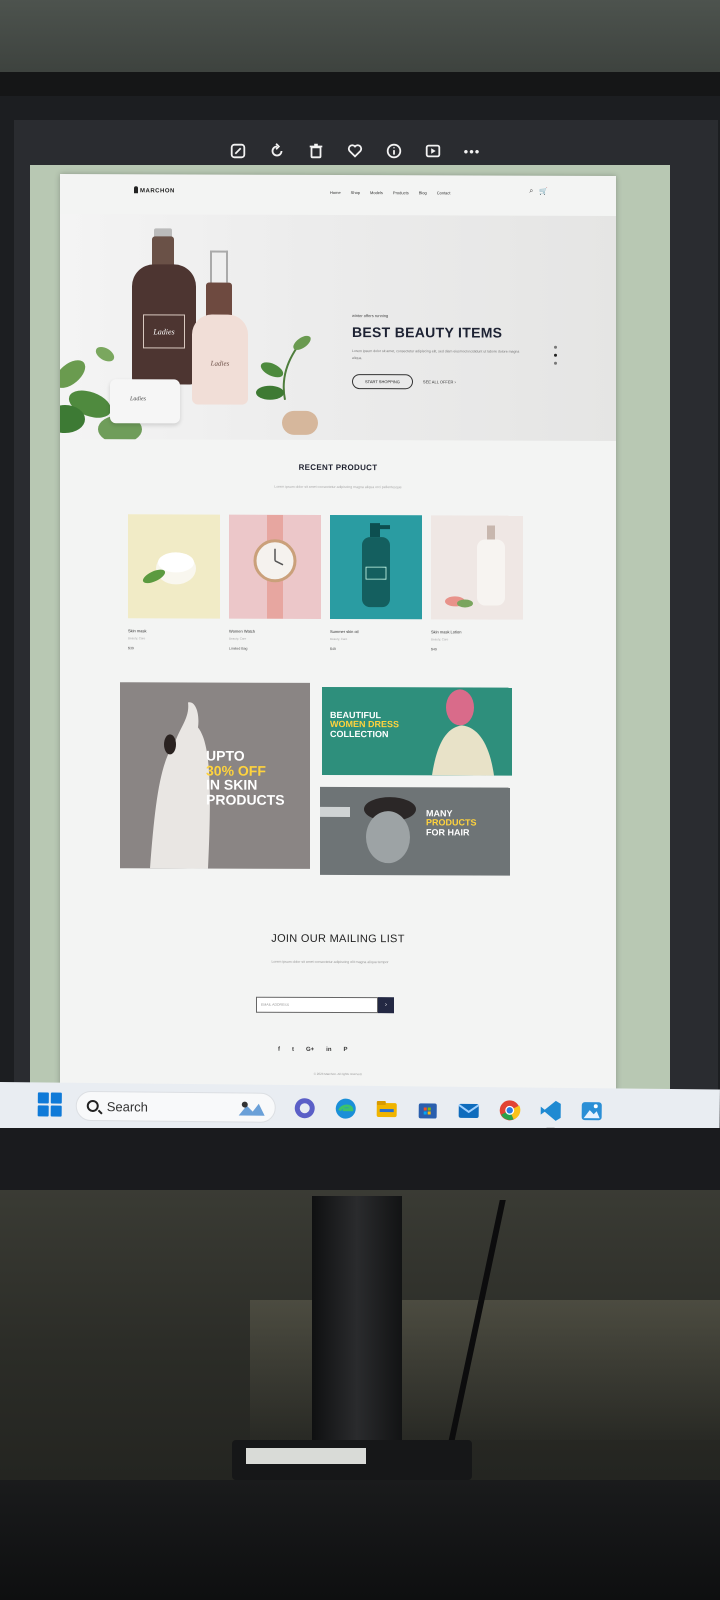 This screenshot has width=720, height=1600. What do you see at coordinates (439, 381) in the screenshot?
I see `see-offers-link: SEE ALL OFFER ›` at bounding box center [439, 381].